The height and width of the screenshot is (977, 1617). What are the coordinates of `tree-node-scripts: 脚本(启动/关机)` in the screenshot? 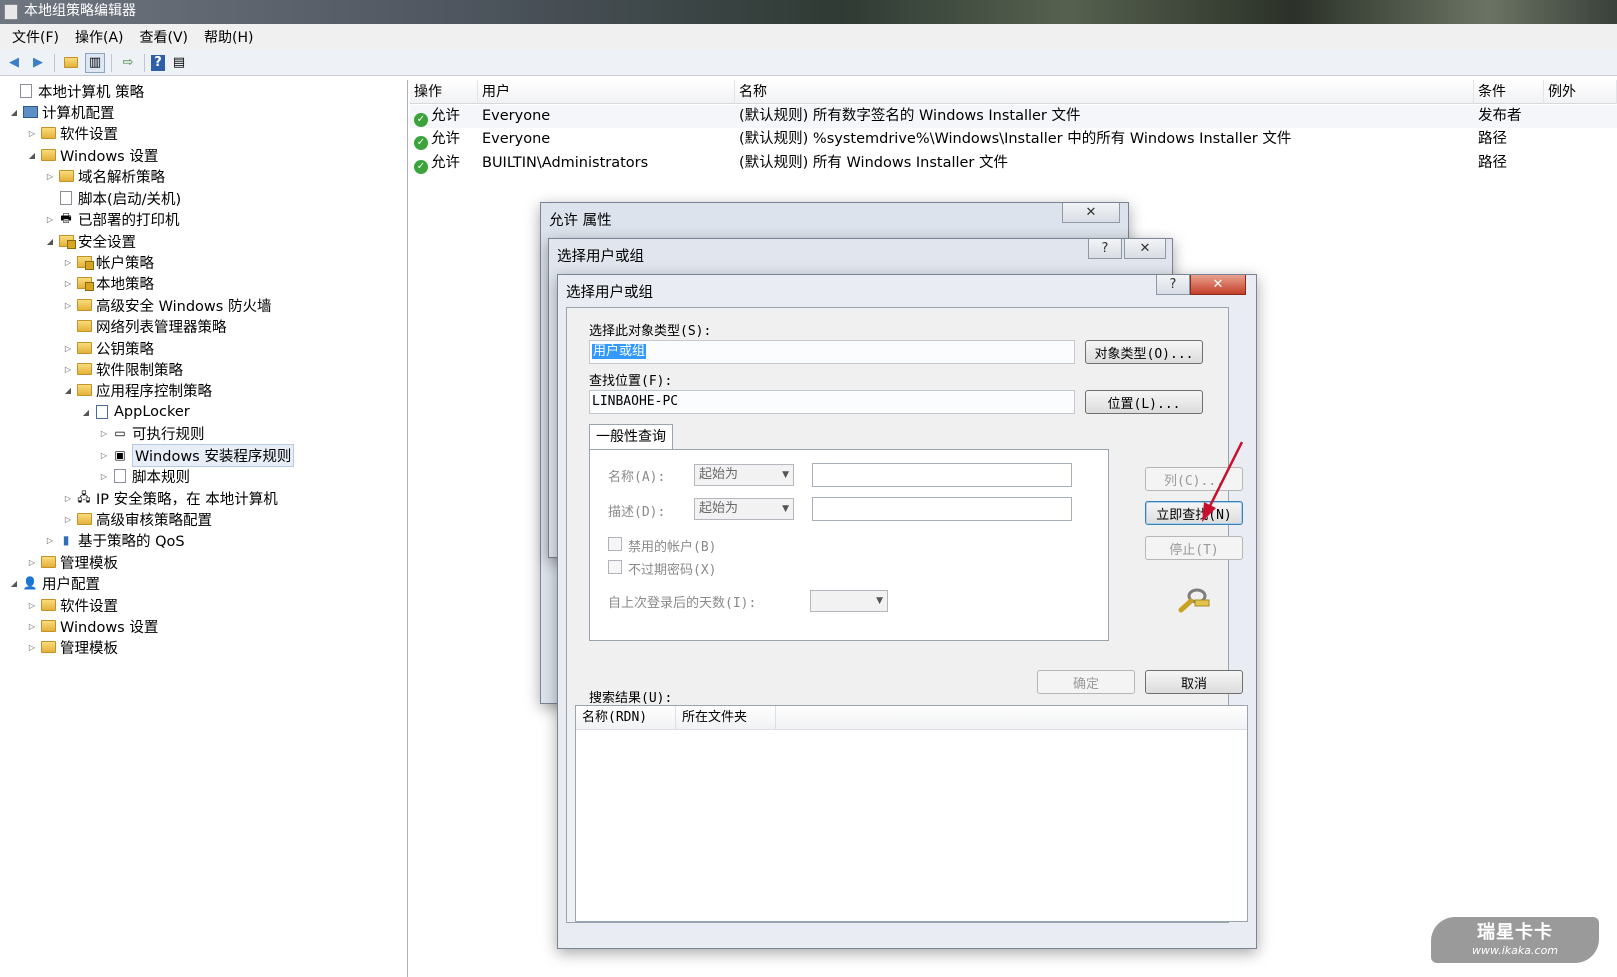 It's located at (112, 198).